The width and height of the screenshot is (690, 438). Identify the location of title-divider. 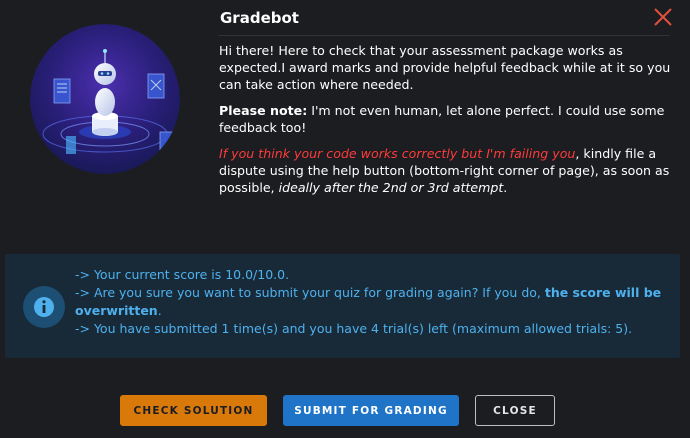
(444, 35).